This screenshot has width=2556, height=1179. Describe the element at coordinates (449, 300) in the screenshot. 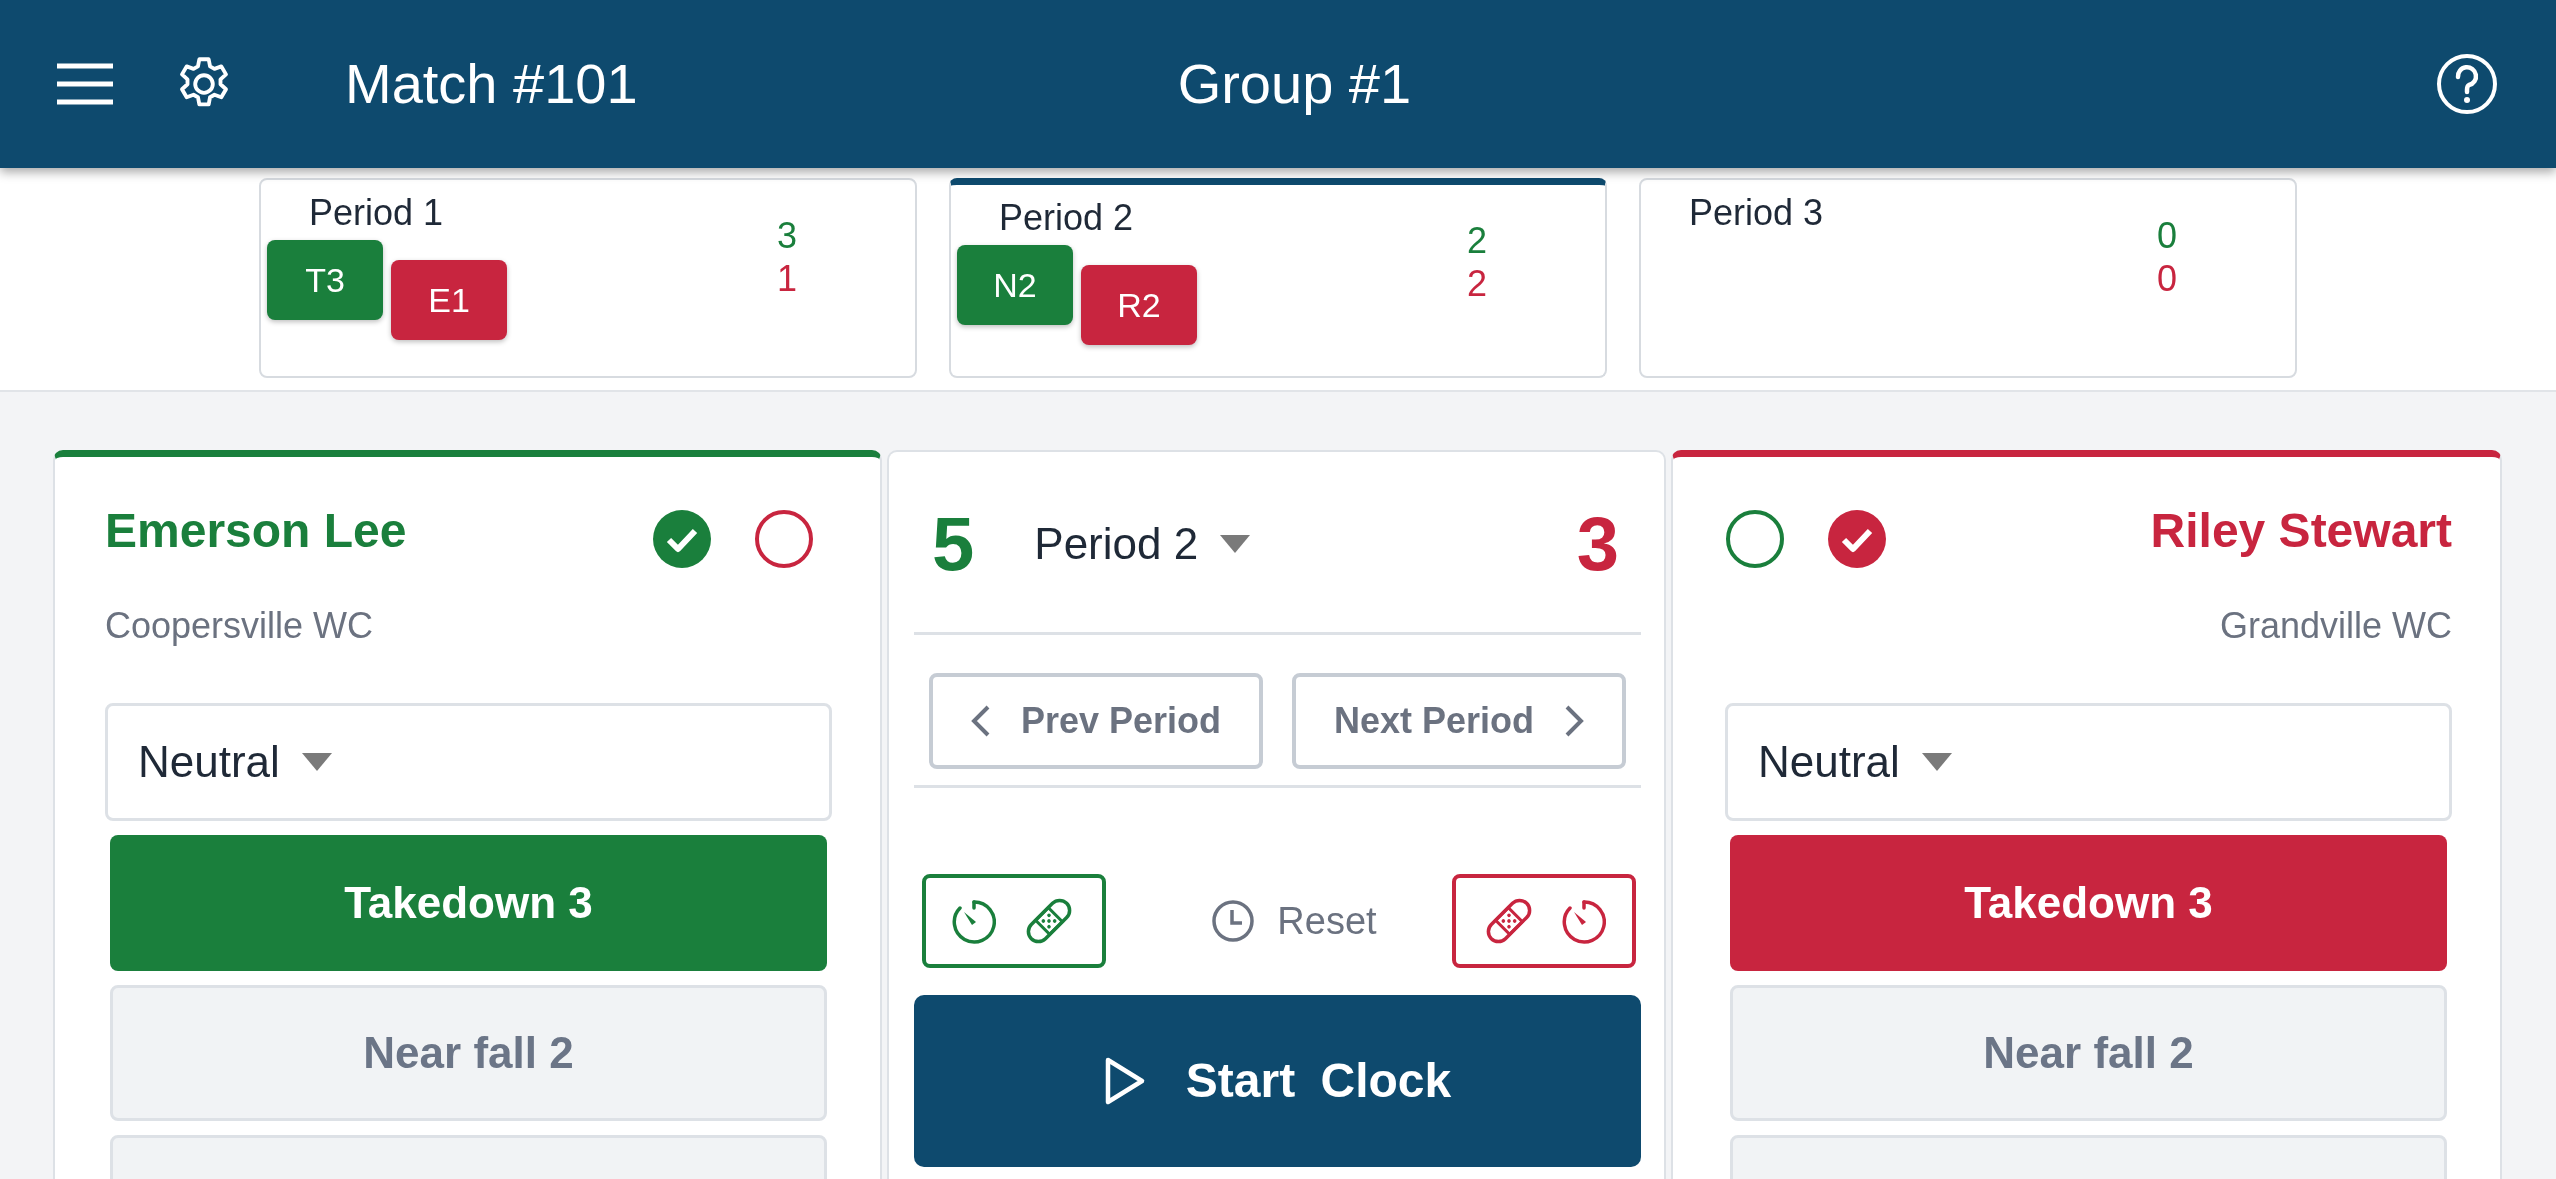

I see `score-chip: E1` at that location.